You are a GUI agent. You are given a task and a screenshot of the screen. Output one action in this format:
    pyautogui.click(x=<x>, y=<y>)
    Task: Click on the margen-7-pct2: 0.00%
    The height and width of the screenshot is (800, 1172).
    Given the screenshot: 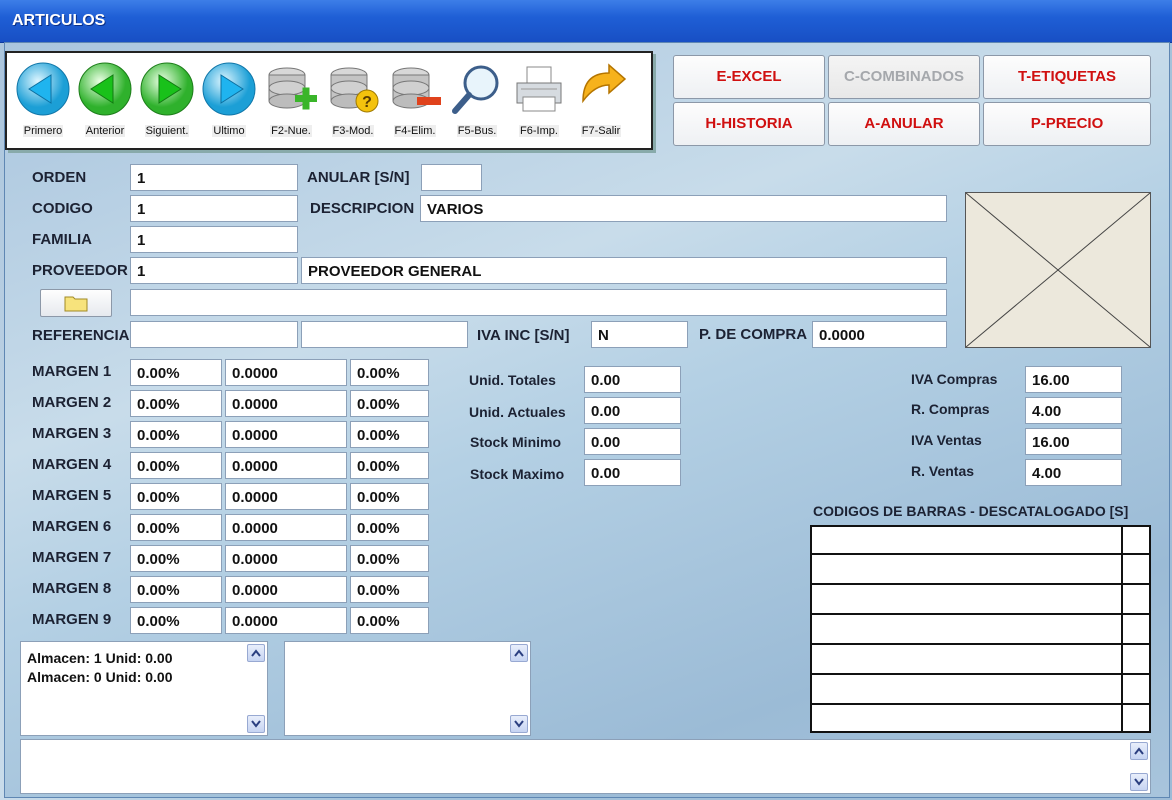 What is the action you would take?
    pyautogui.click(x=389, y=558)
    